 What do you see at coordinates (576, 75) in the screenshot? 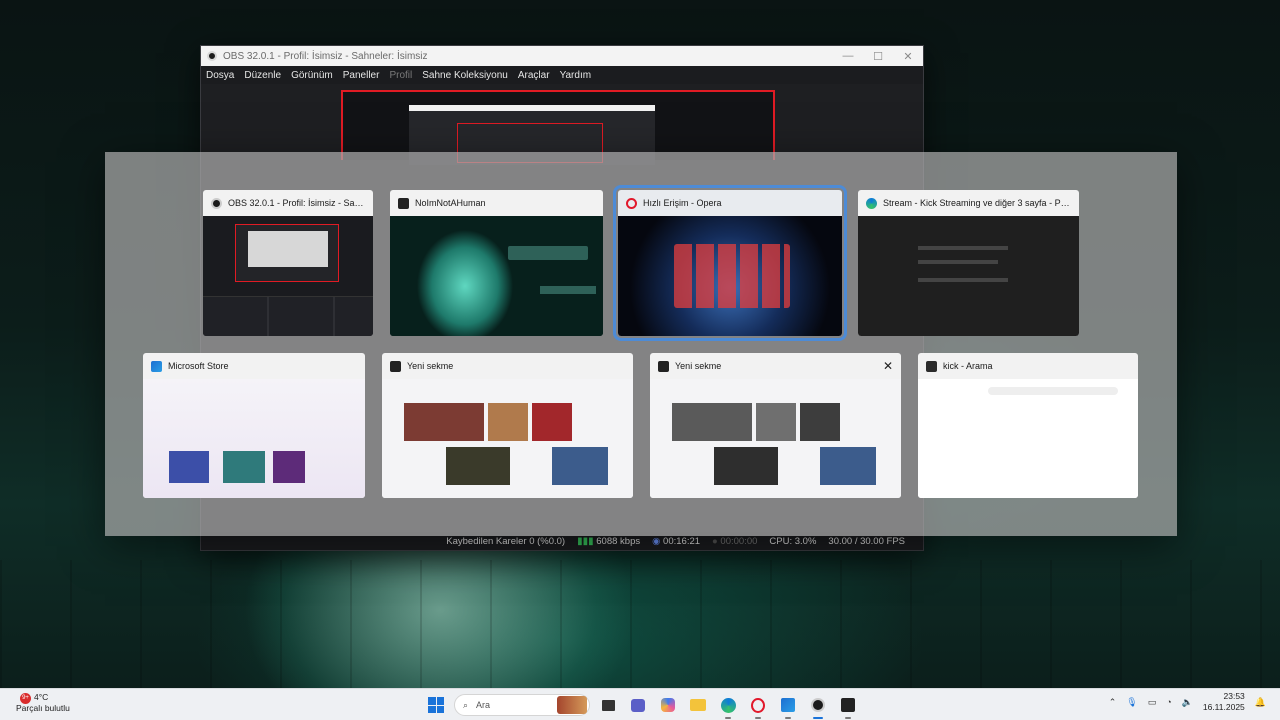
I see `menu-yardim: Yardım` at bounding box center [576, 75].